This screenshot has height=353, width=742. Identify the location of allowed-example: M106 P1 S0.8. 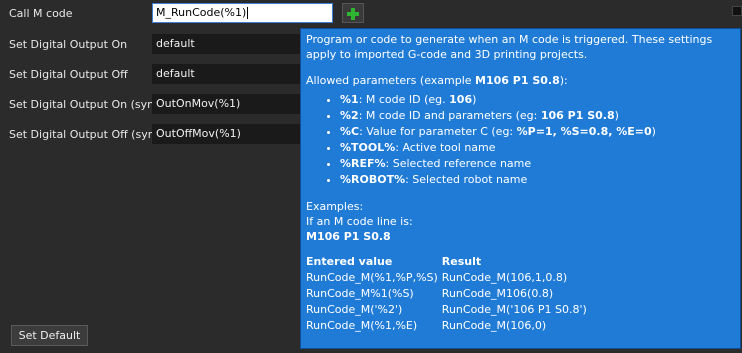
(517, 80).